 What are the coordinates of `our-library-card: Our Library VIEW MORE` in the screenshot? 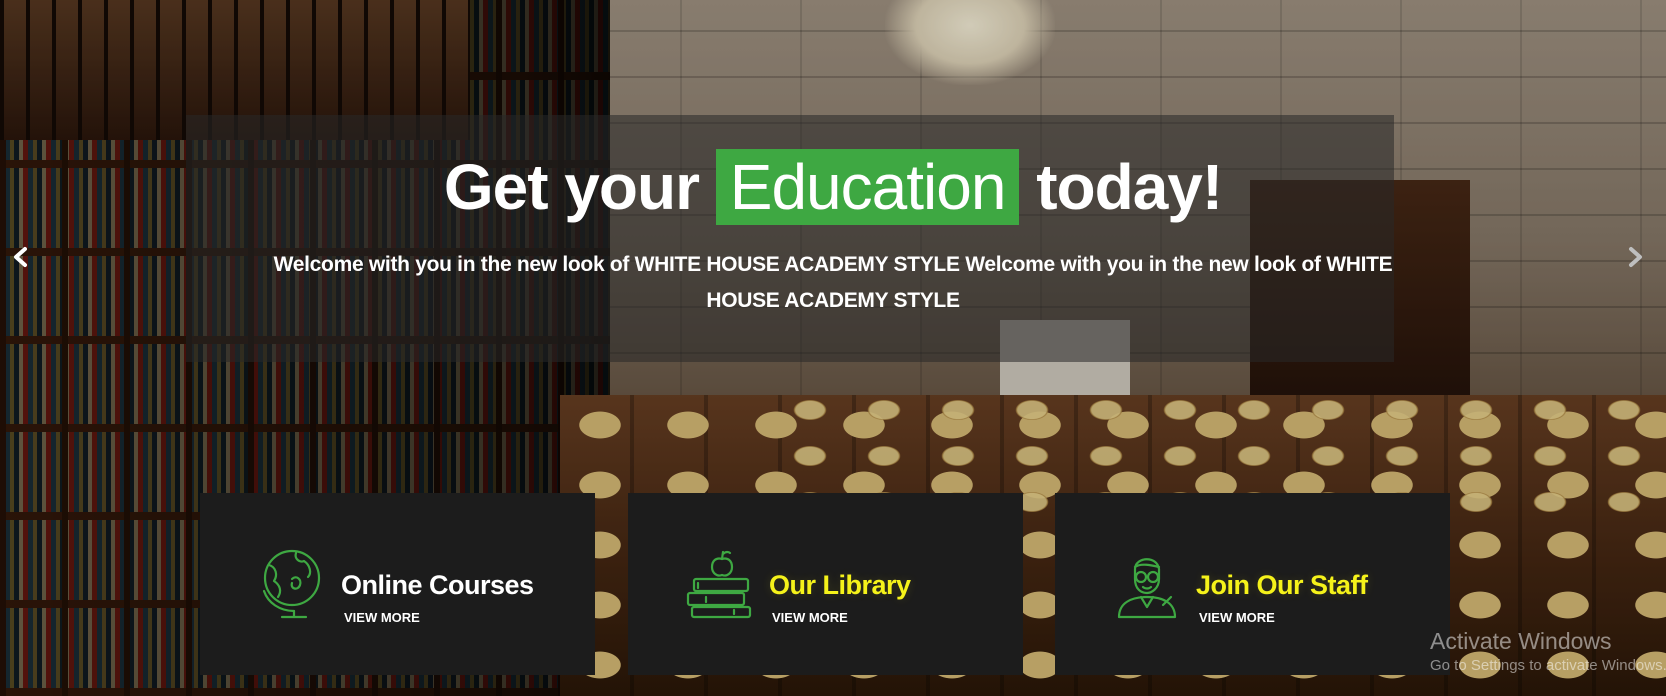 It's located at (825, 584).